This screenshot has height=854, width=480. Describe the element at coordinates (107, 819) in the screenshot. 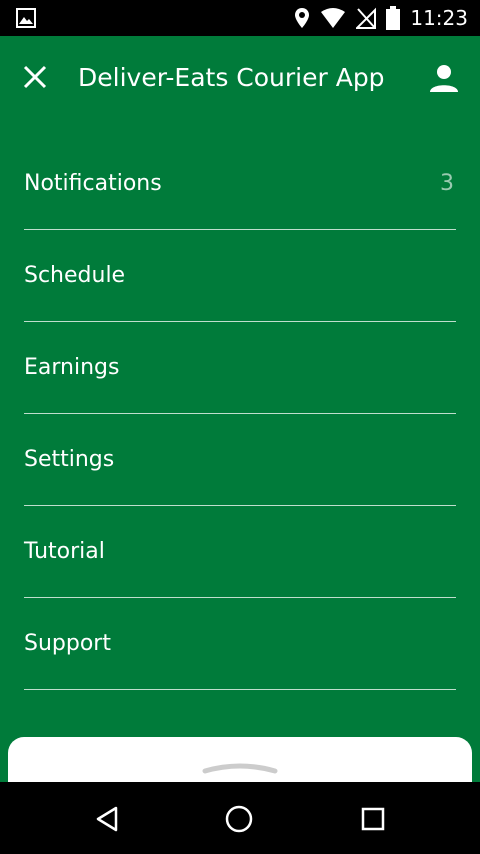

I see `back-icon` at that location.